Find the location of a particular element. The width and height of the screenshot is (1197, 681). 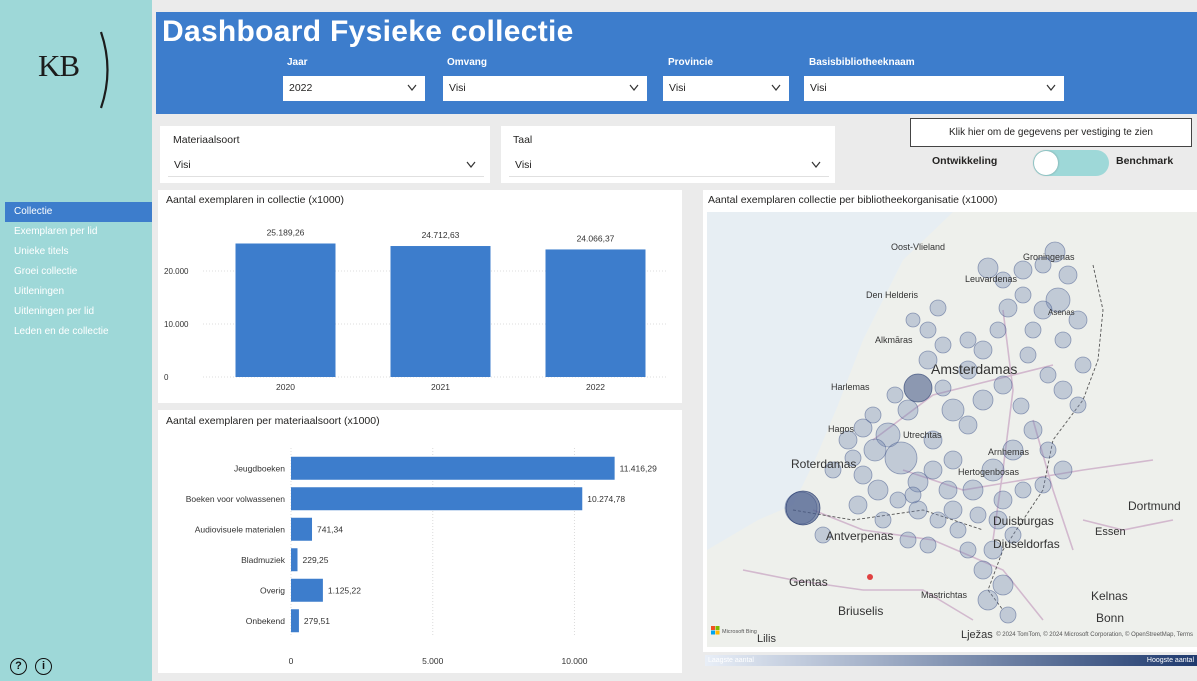

legend-high-label: Hoogste aantal is located at coordinates (1170, 660).